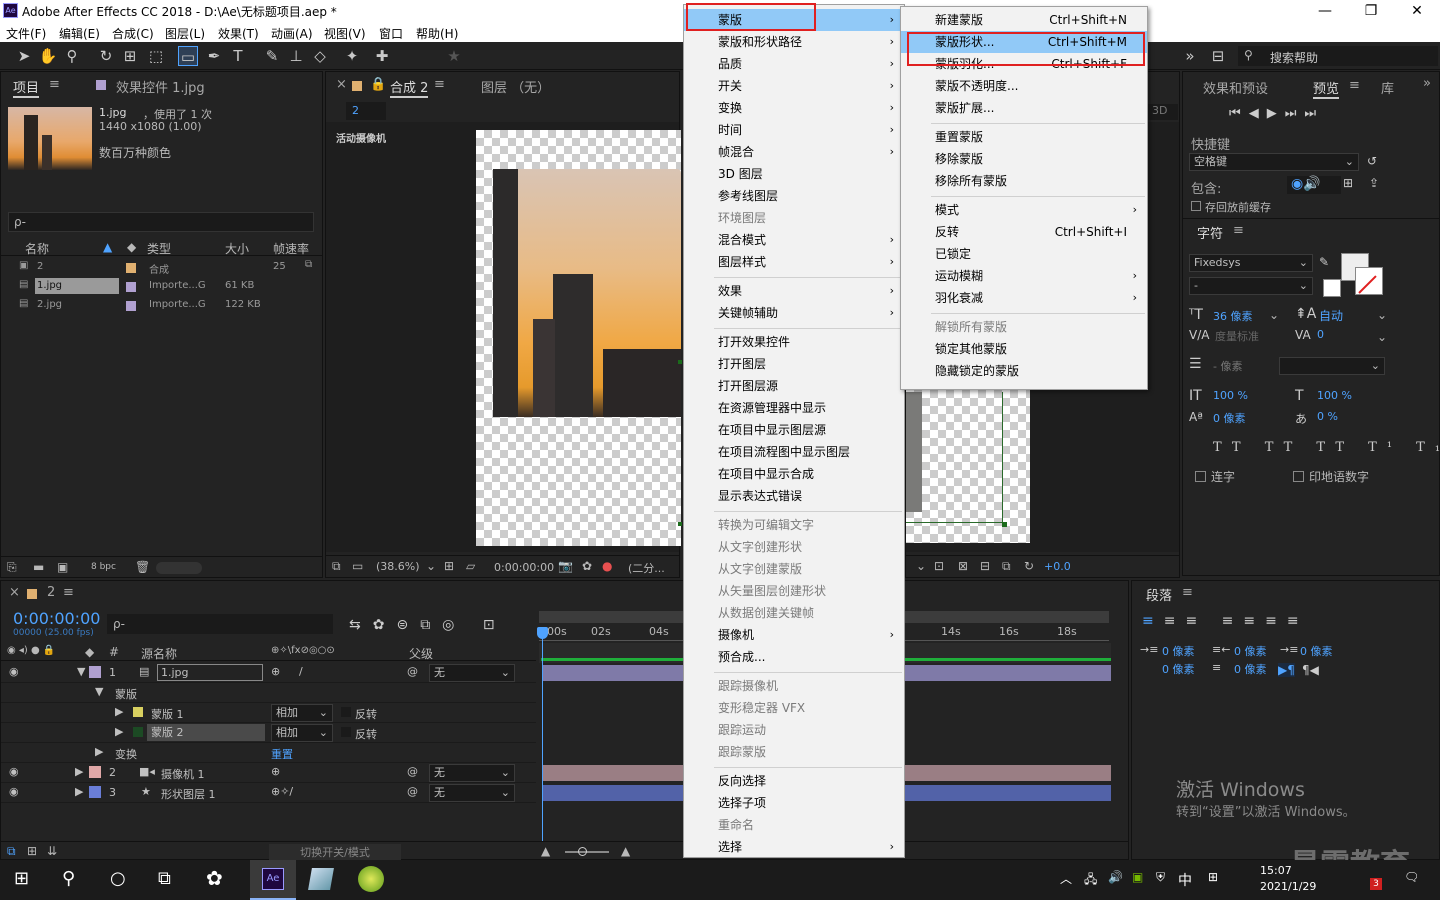  Describe the element at coordinates (133, 33) in the screenshot. I see `menu-composition: 合成(C)` at that location.